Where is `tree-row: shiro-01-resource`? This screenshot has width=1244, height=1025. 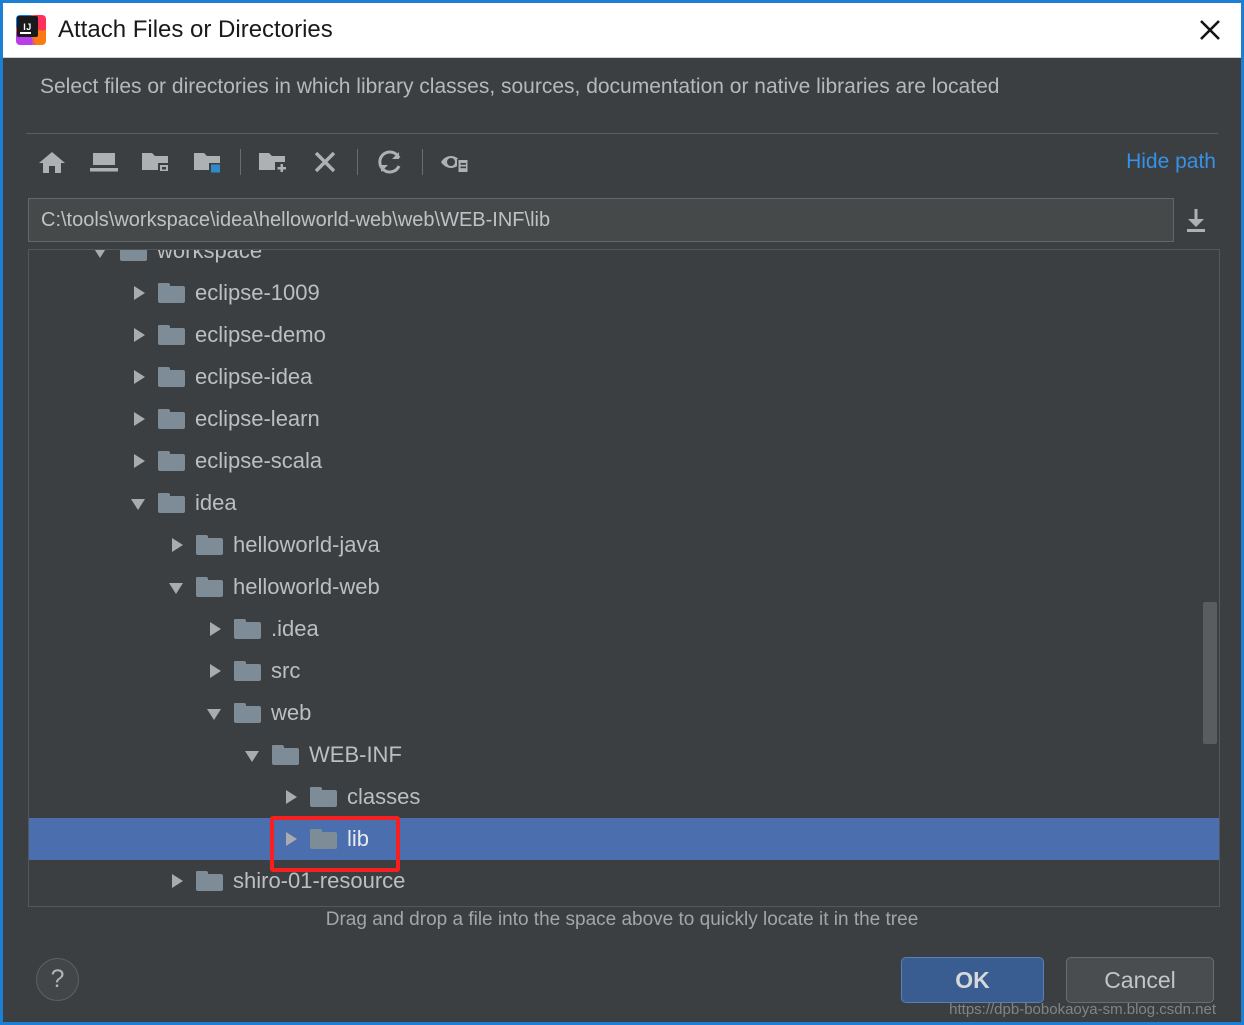 tree-row: shiro-01-resource is located at coordinates (624, 881).